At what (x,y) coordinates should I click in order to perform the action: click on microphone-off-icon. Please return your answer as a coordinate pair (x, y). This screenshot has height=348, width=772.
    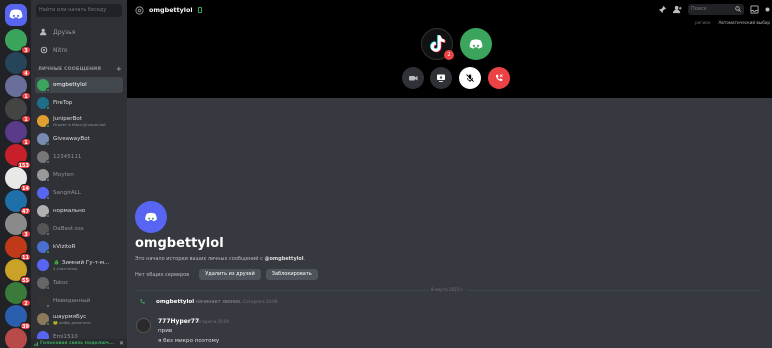
    Looking at the image, I should click on (470, 78).